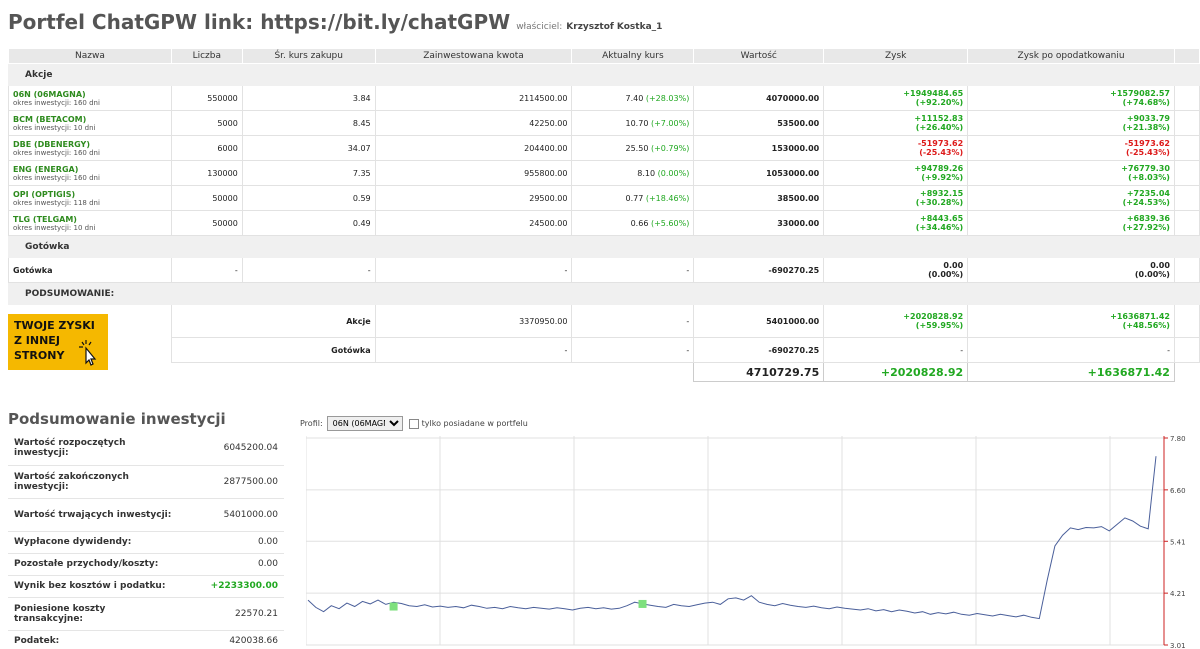 The height and width of the screenshot is (649, 1200). I want to click on summary-label: Wartość rozpoczętych inwestycji:, so click(93, 449).